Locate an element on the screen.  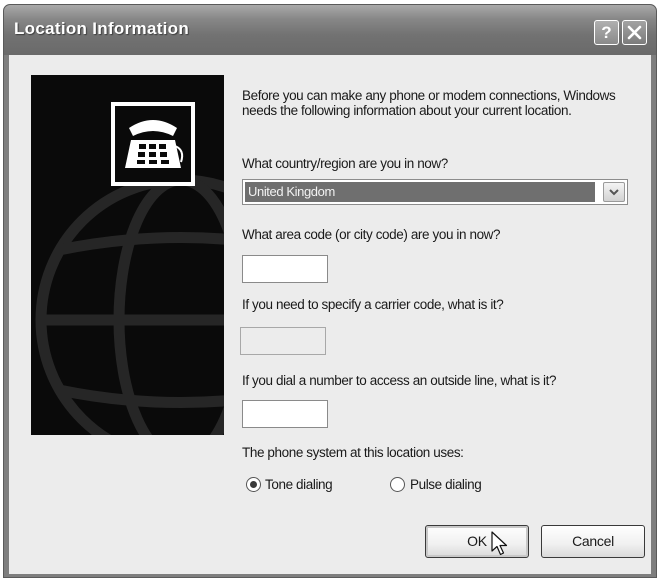
tone-dialing-radio is located at coordinates (253, 484).